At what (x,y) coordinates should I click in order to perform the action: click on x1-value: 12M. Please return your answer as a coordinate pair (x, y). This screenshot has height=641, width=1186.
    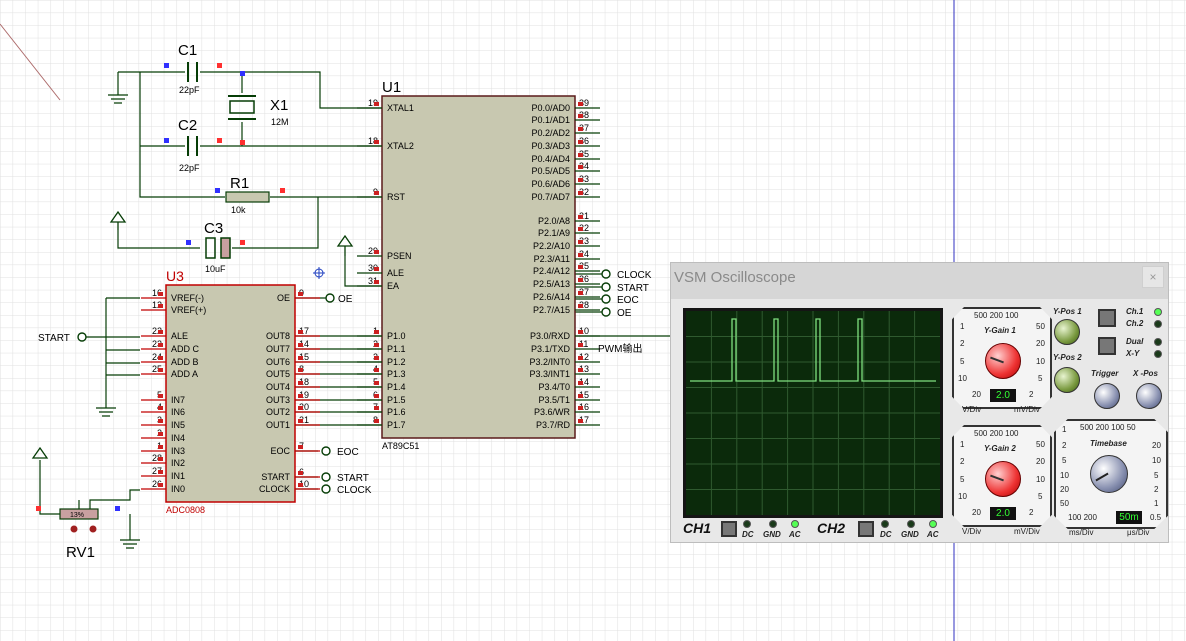
    Looking at the image, I should click on (280, 122).